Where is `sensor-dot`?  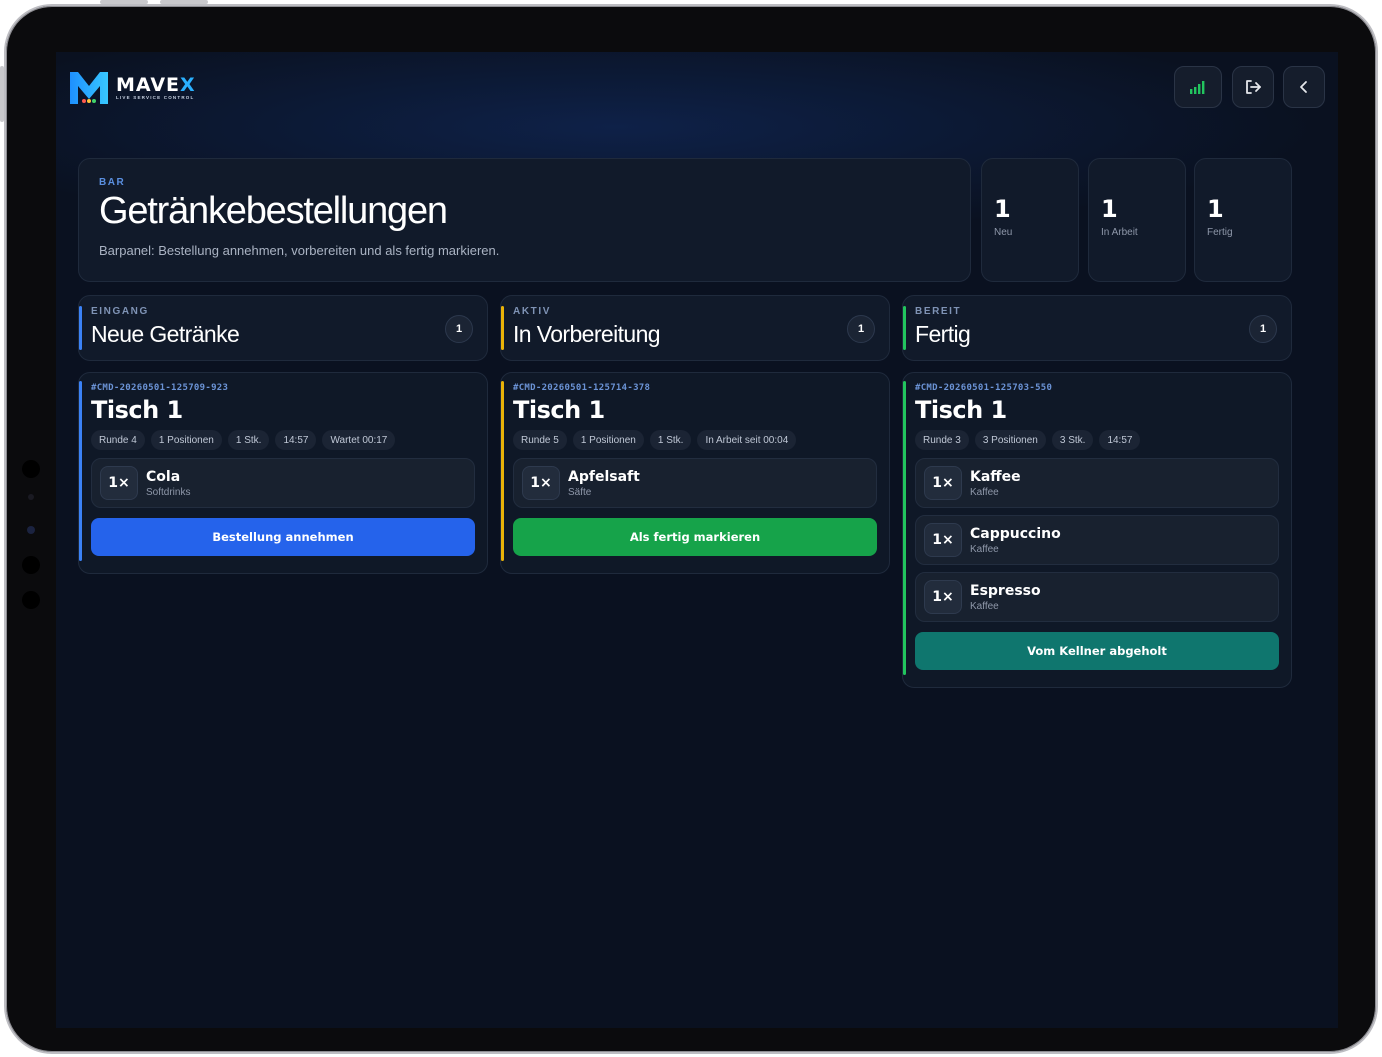
sensor-dot is located at coordinates (31, 497).